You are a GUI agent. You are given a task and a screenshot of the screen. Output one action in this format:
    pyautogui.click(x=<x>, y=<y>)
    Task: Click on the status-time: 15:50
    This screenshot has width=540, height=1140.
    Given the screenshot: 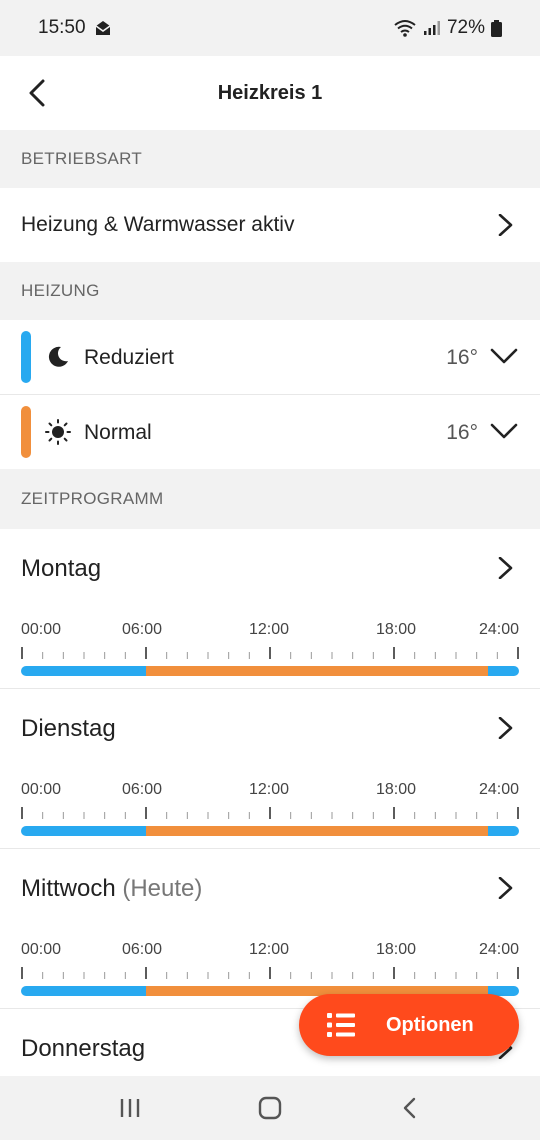 What is the action you would take?
    pyautogui.click(x=62, y=27)
    